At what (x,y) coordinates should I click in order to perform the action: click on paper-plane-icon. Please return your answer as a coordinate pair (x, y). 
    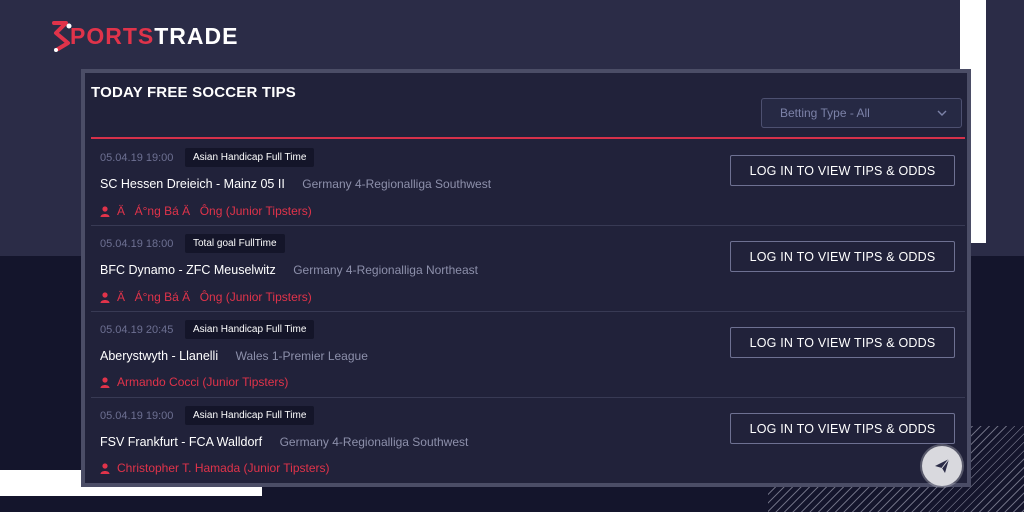
    Looking at the image, I should click on (942, 465).